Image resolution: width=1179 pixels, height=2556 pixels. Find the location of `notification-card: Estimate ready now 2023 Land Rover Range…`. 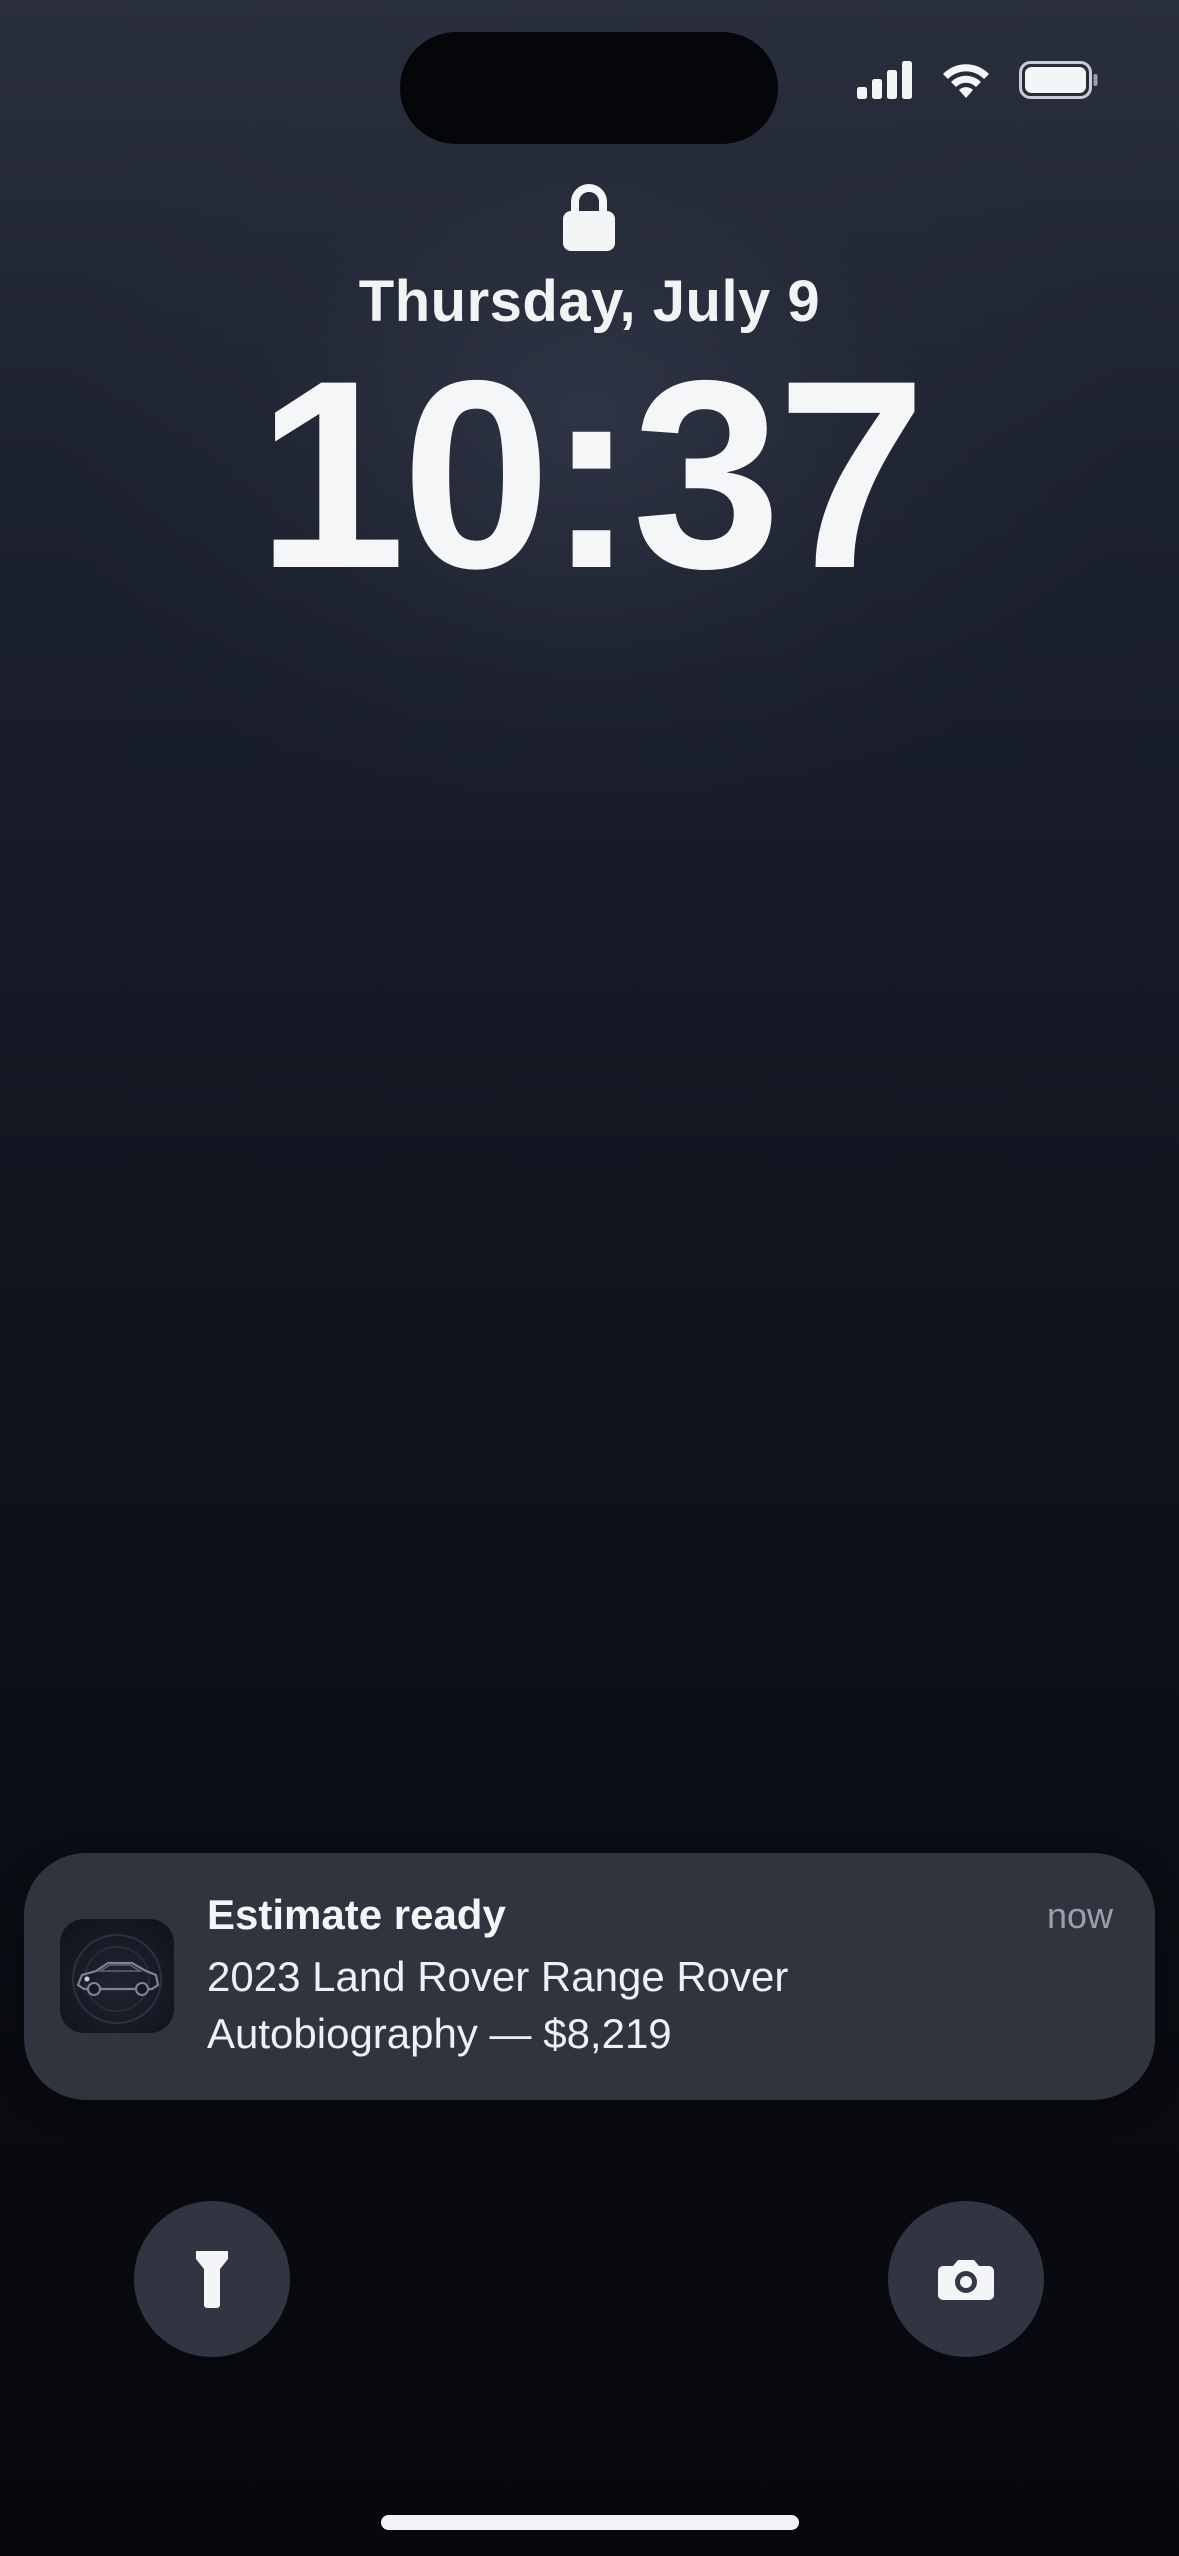

notification-card: Estimate ready now 2023 Land Rover Range… is located at coordinates (589, 1976).